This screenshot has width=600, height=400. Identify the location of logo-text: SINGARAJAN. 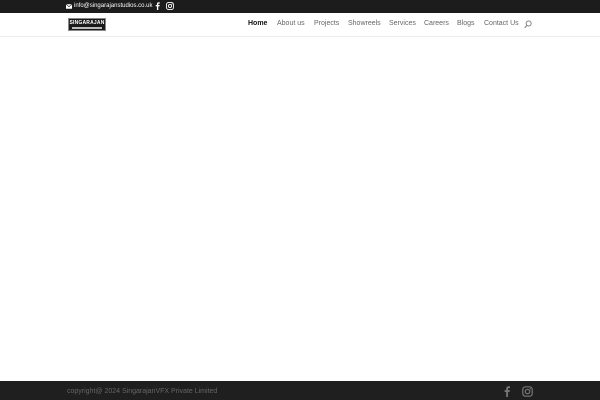
(87, 22).